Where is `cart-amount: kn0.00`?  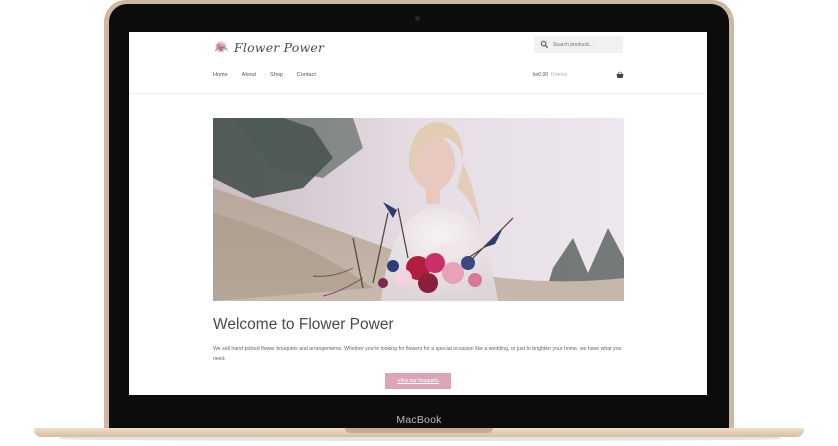 cart-amount: kn0.00 is located at coordinates (541, 75).